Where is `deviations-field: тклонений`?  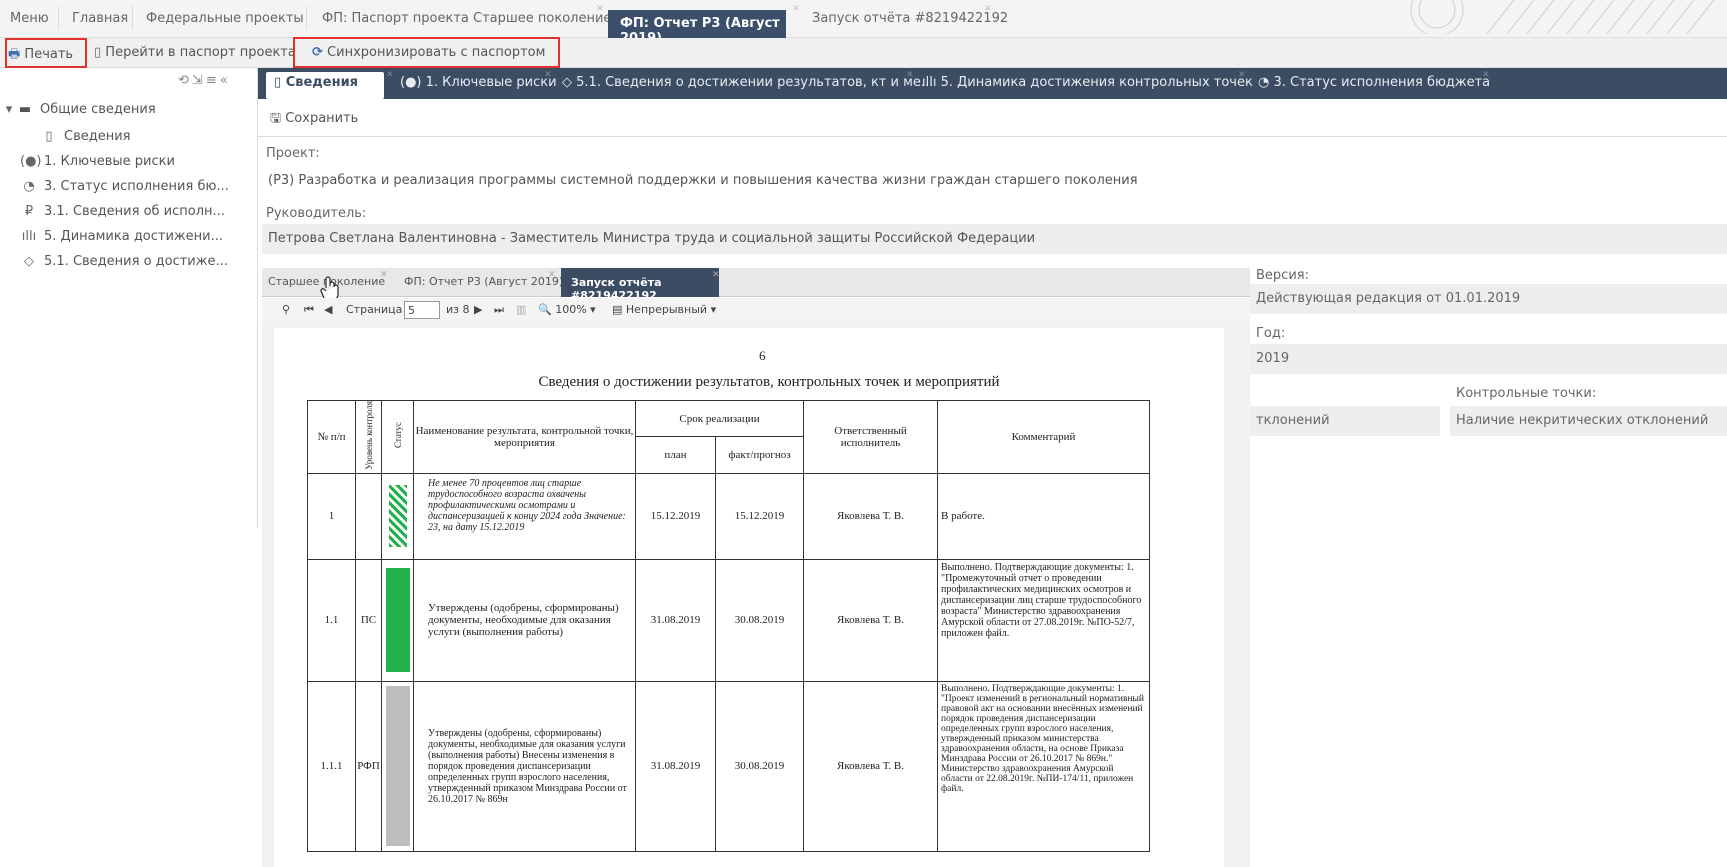 deviations-field: тклонений is located at coordinates (1345, 421).